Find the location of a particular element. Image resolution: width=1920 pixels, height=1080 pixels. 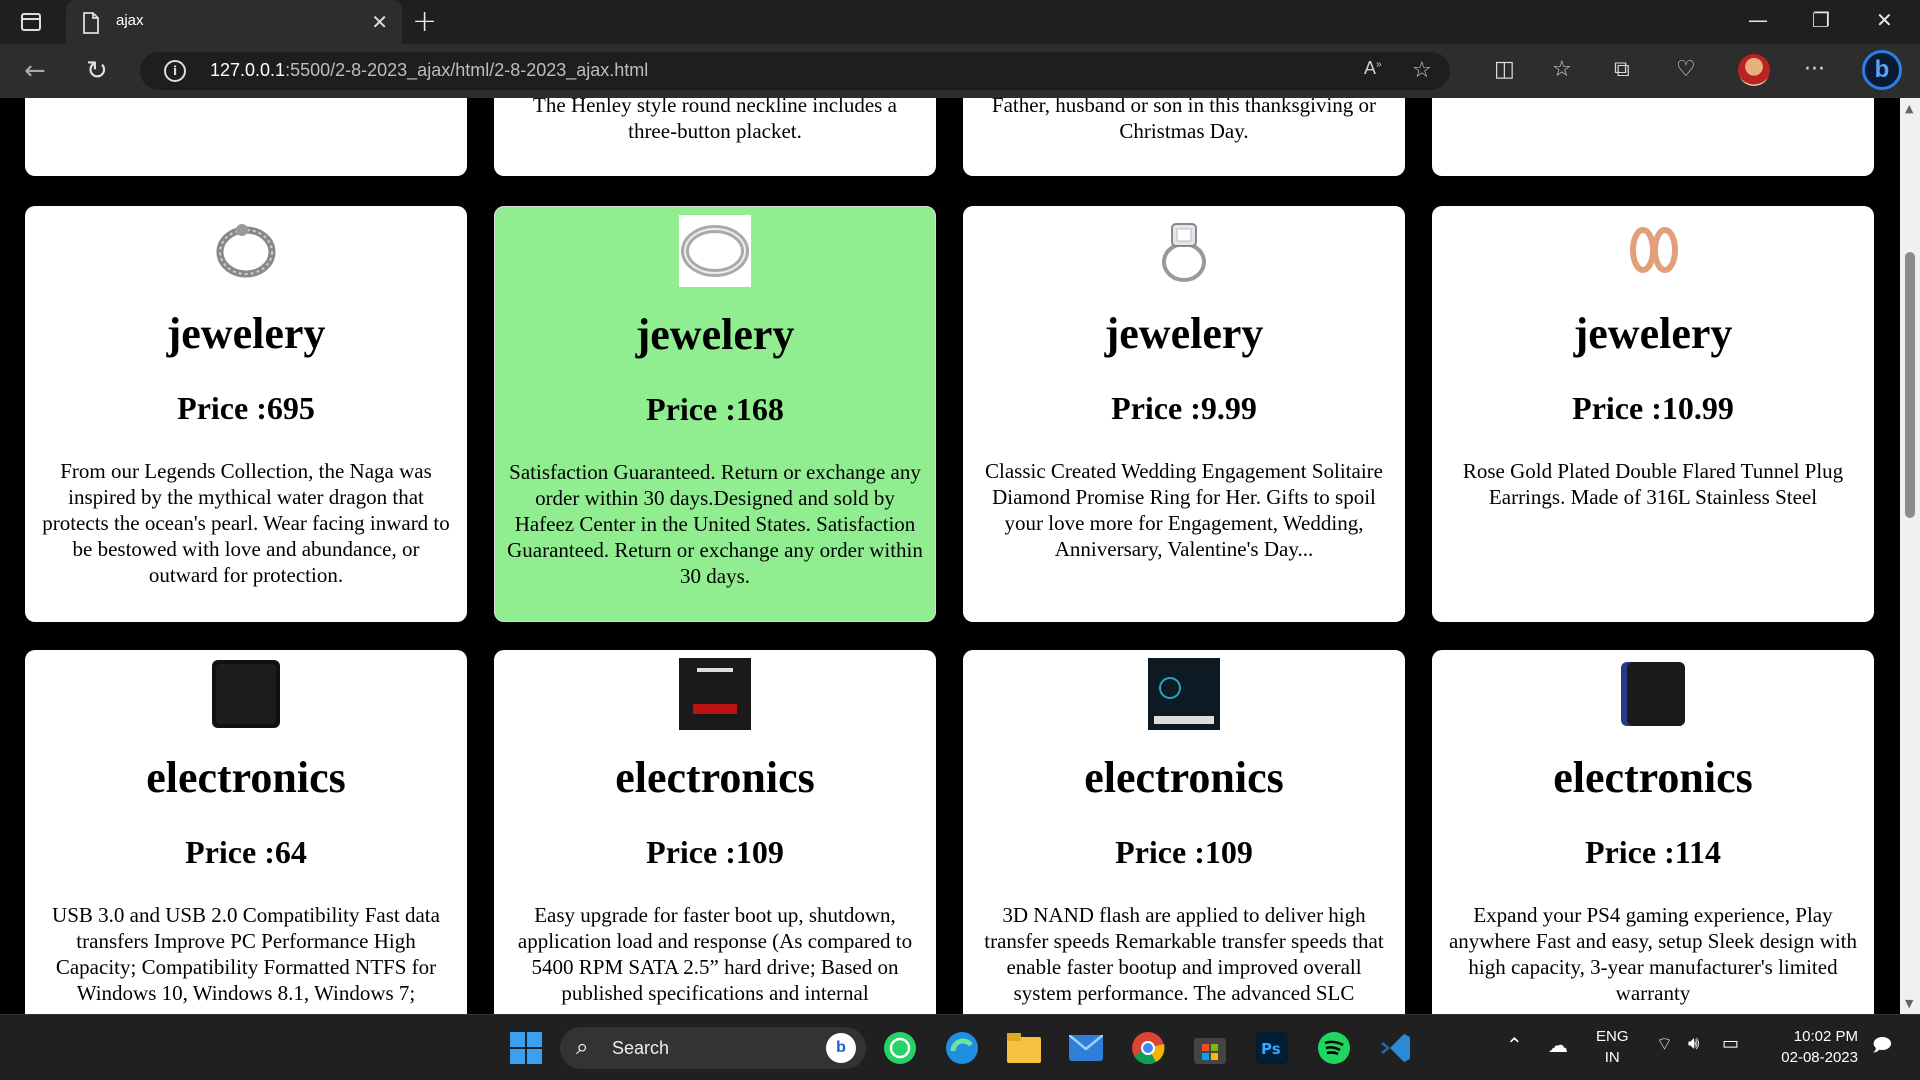

page-icon is located at coordinates (91, 25).